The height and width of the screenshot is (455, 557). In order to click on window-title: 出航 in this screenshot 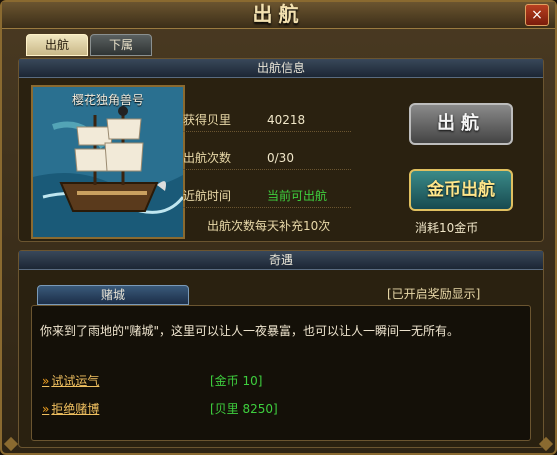, I will do `click(278, 14)`.